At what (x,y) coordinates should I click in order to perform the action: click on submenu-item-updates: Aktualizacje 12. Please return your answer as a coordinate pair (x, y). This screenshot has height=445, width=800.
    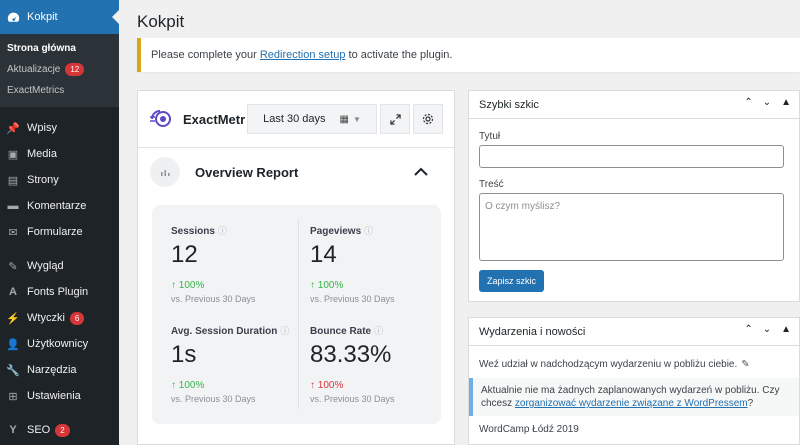
    Looking at the image, I should click on (59, 69).